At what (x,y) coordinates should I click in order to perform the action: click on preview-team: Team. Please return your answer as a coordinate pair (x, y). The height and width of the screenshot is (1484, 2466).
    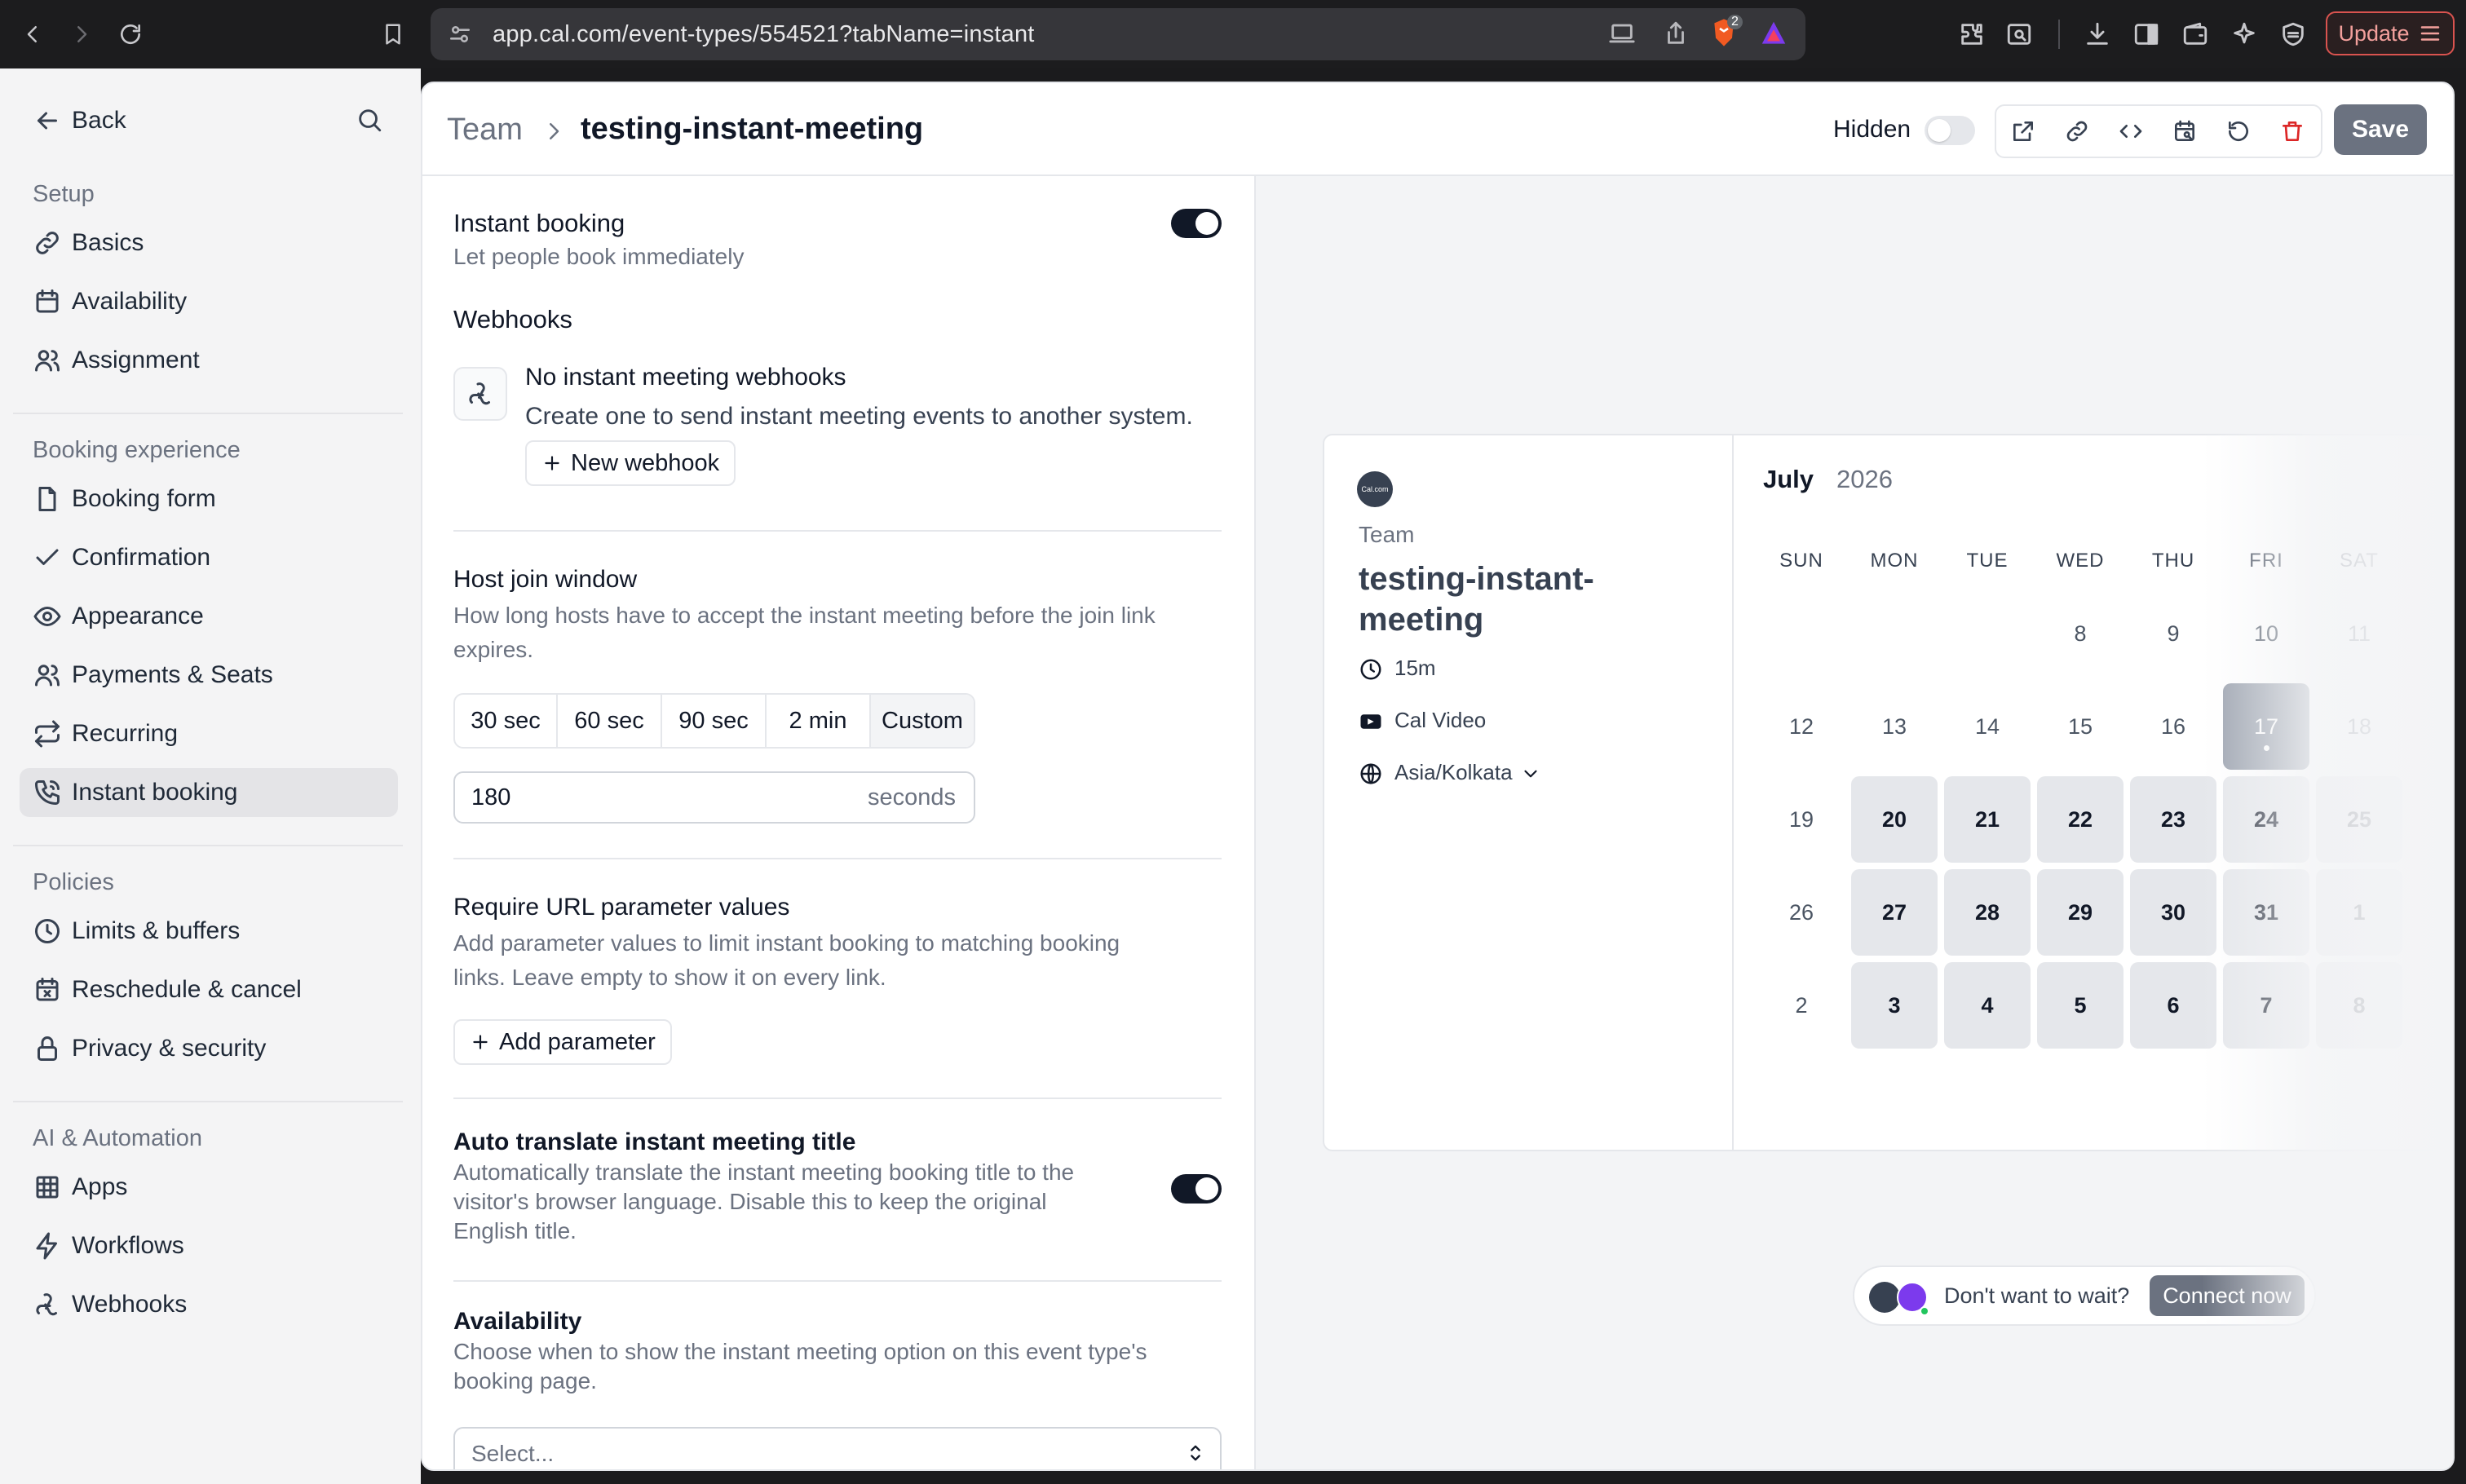
    Looking at the image, I should click on (1387, 534).